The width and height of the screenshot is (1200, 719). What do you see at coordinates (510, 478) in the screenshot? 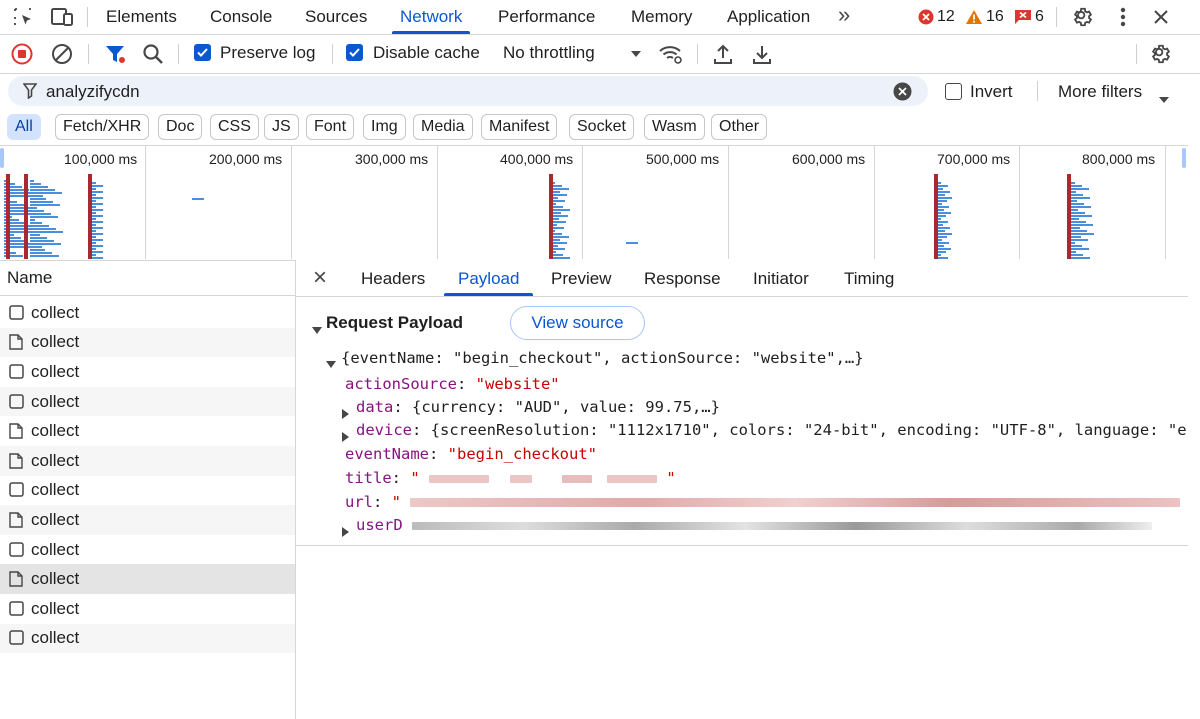
I see `property-title: title: " "` at bounding box center [510, 478].